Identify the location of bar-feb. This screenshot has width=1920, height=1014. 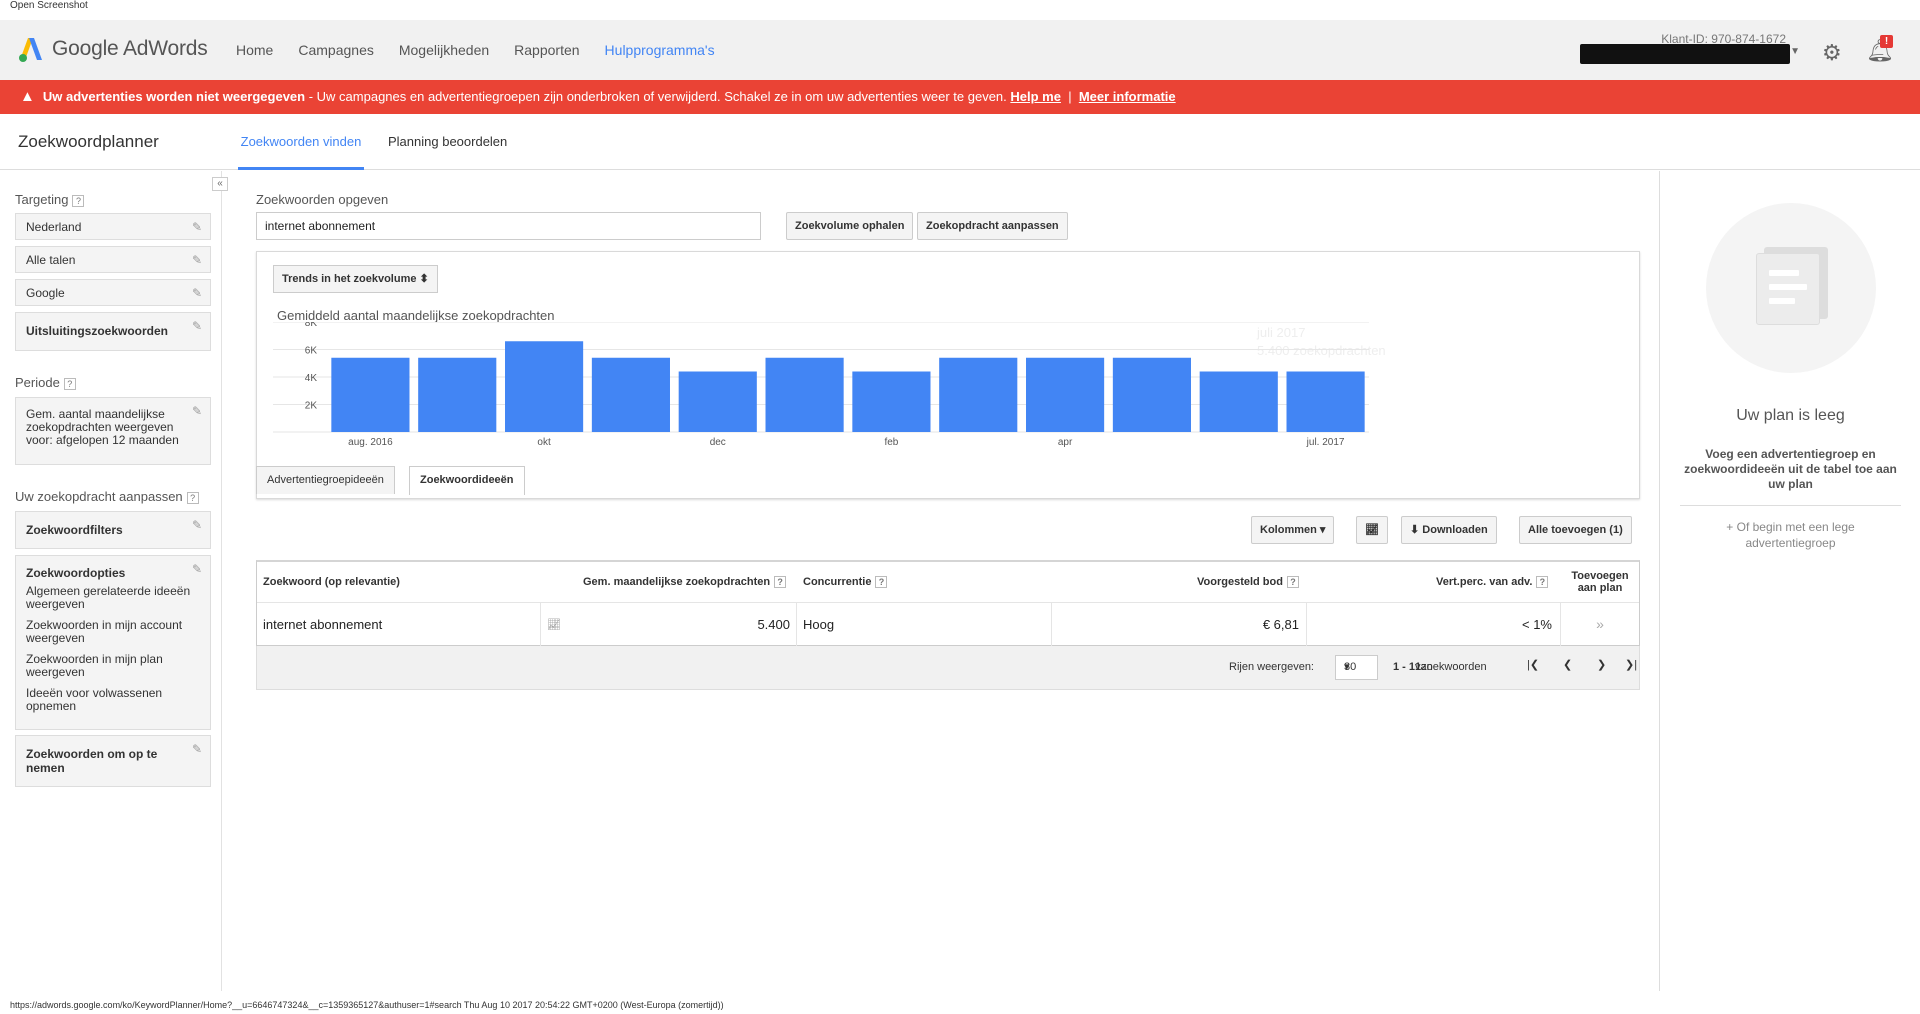
(891, 401).